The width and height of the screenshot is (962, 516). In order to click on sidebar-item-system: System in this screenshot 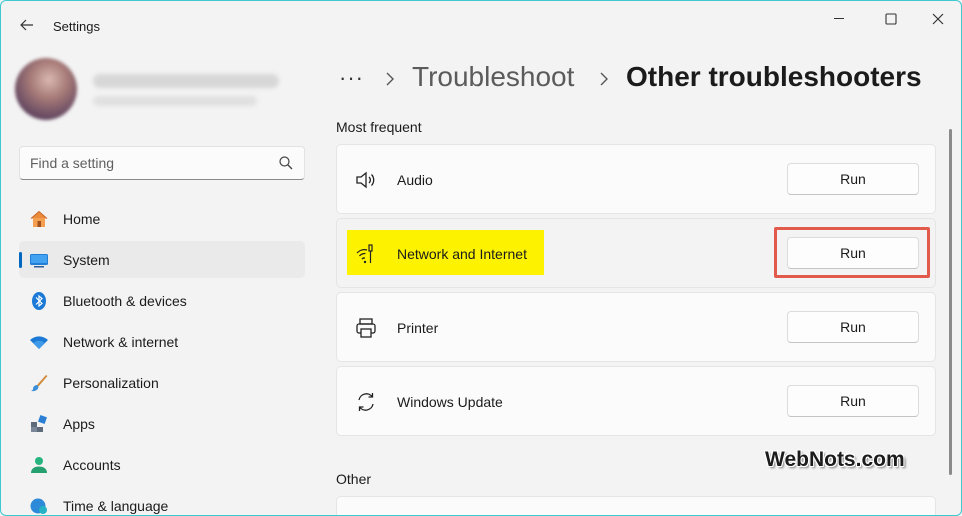, I will do `click(162, 259)`.